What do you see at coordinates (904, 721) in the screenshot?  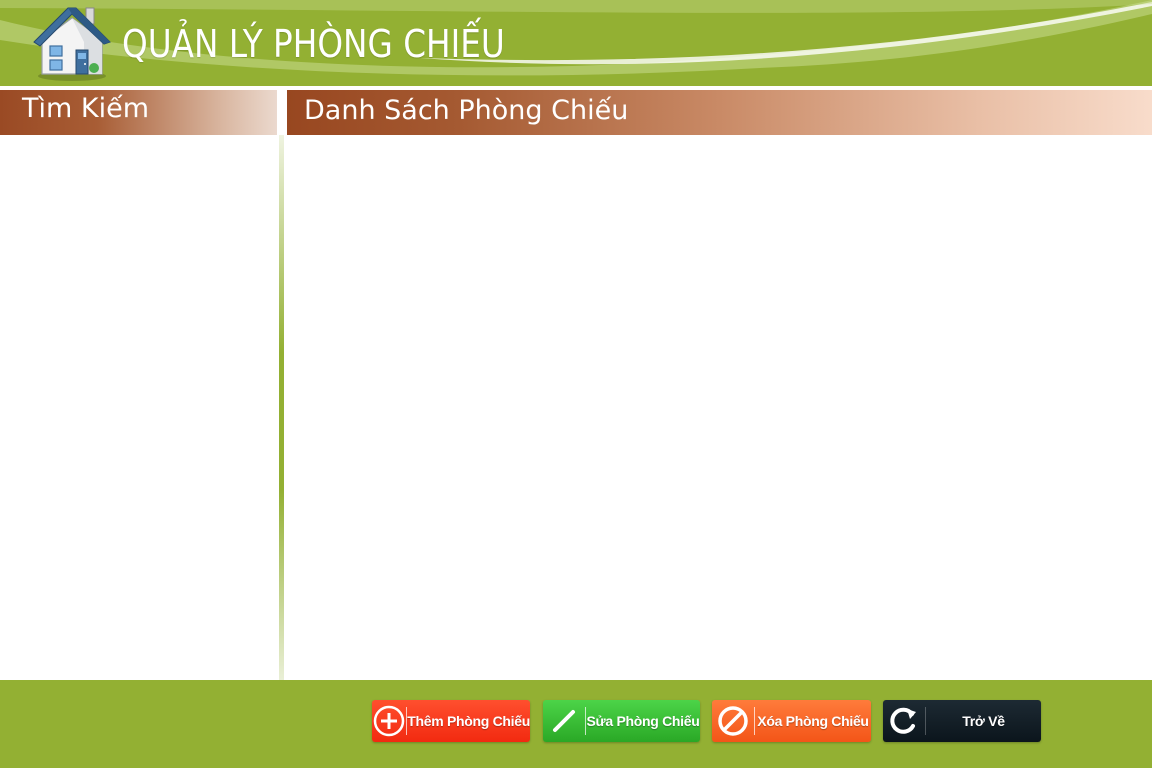 I see `refresh-icon` at bounding box center [904, 721].